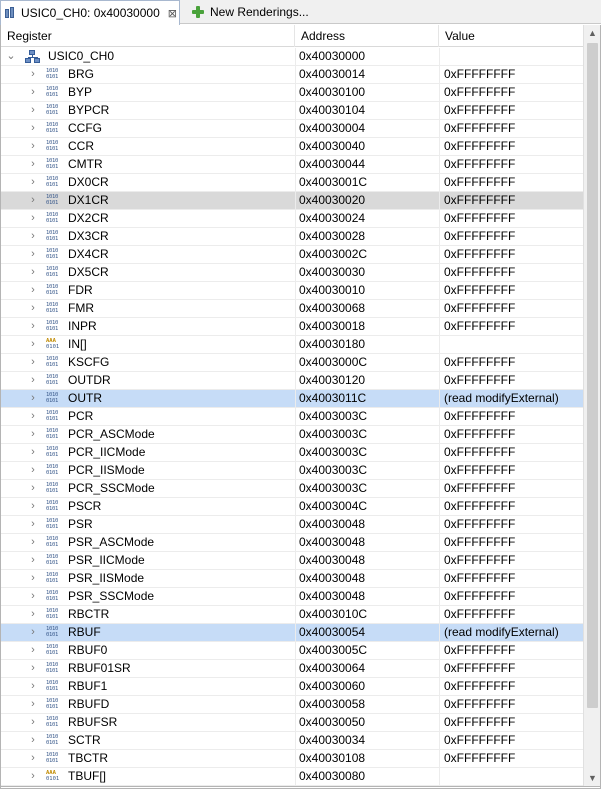 The width and height of the screenshot is (601, 789). I want to click on table-row: › 1010 0101 KSCFG 0x4003000C 0xFFFFFFFF, so click(292, 363).